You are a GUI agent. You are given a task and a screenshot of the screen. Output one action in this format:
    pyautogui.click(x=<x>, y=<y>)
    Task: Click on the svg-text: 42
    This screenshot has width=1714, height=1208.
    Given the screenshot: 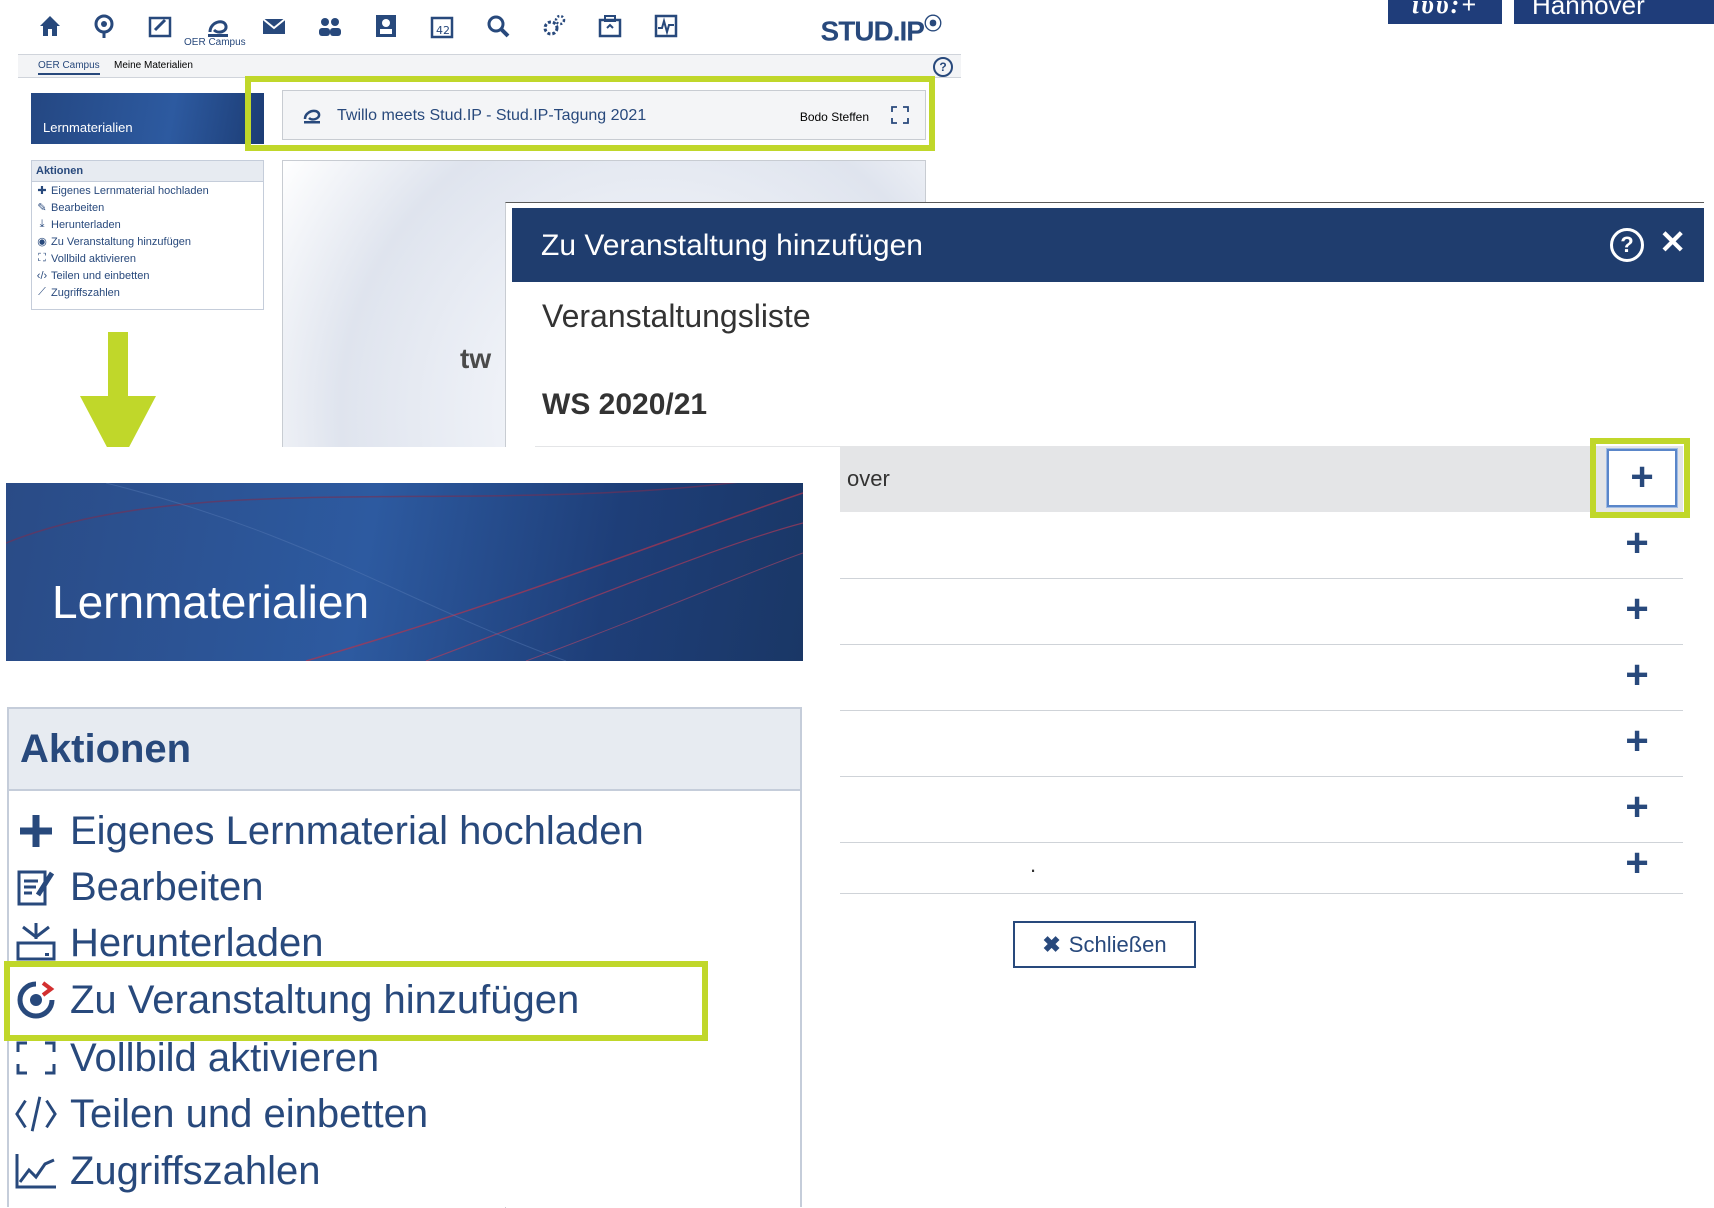 What is the action you would take?
    pyautogui.click(x=443, y=30)
    